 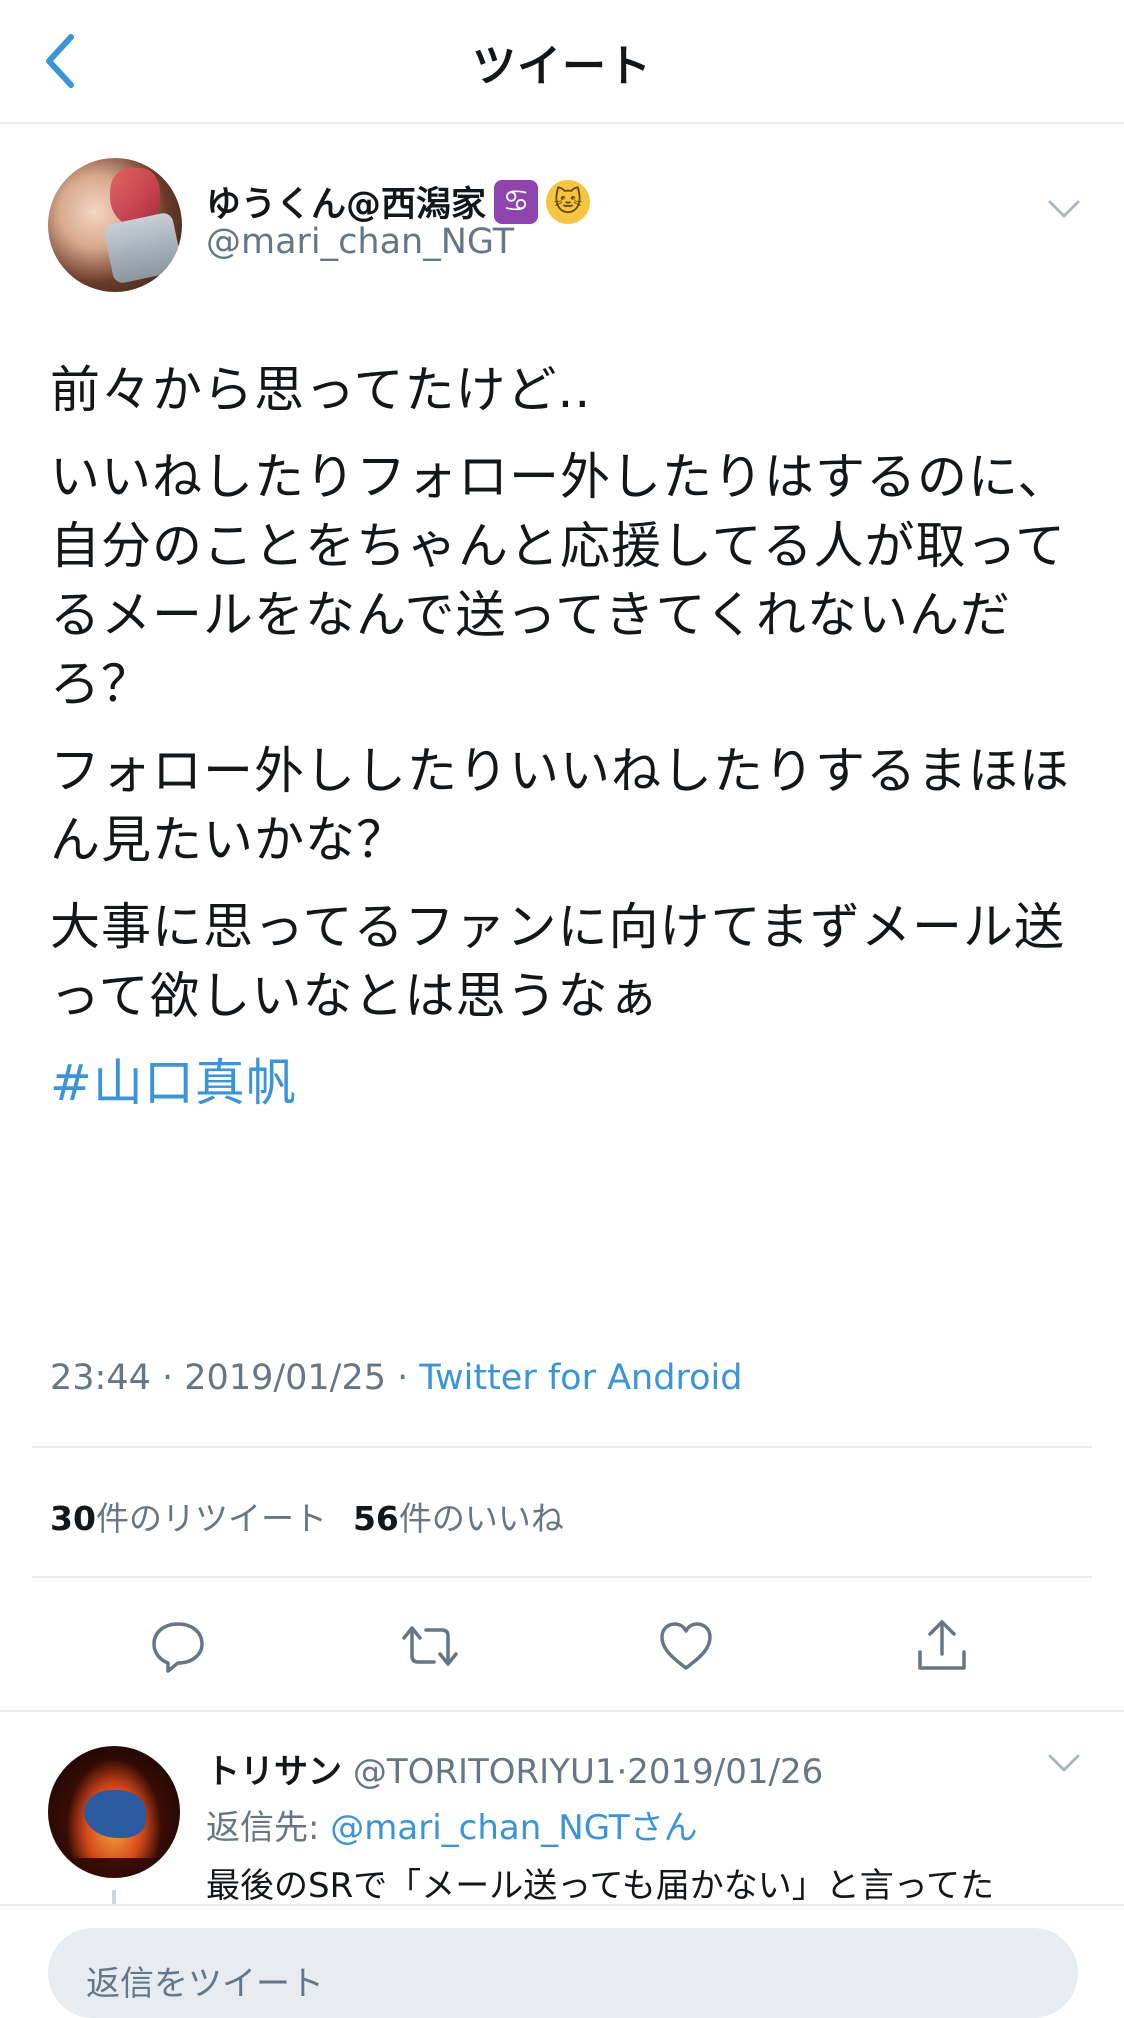 I want to click on tweet-meta: 23:44 · 2019/01/25 · Twitter for Android, so click(x=396, y=1378).